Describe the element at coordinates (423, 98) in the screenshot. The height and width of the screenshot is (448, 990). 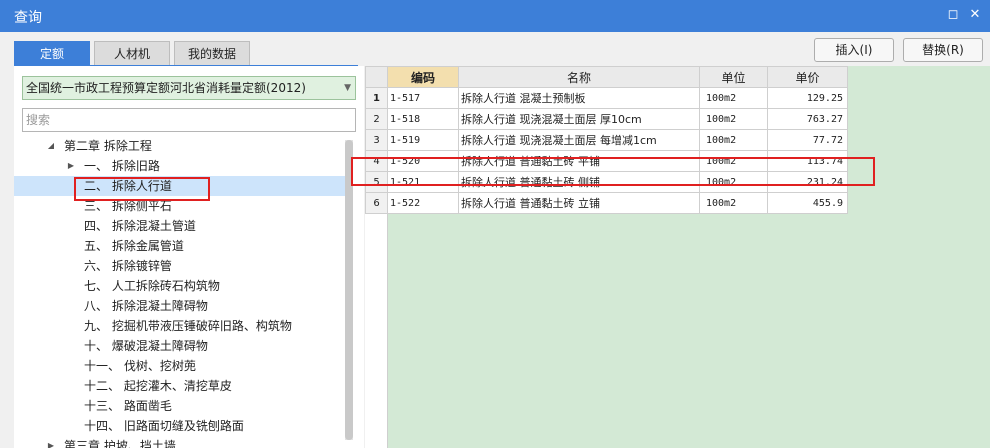
I see `cell-code: 1-517` at that location.